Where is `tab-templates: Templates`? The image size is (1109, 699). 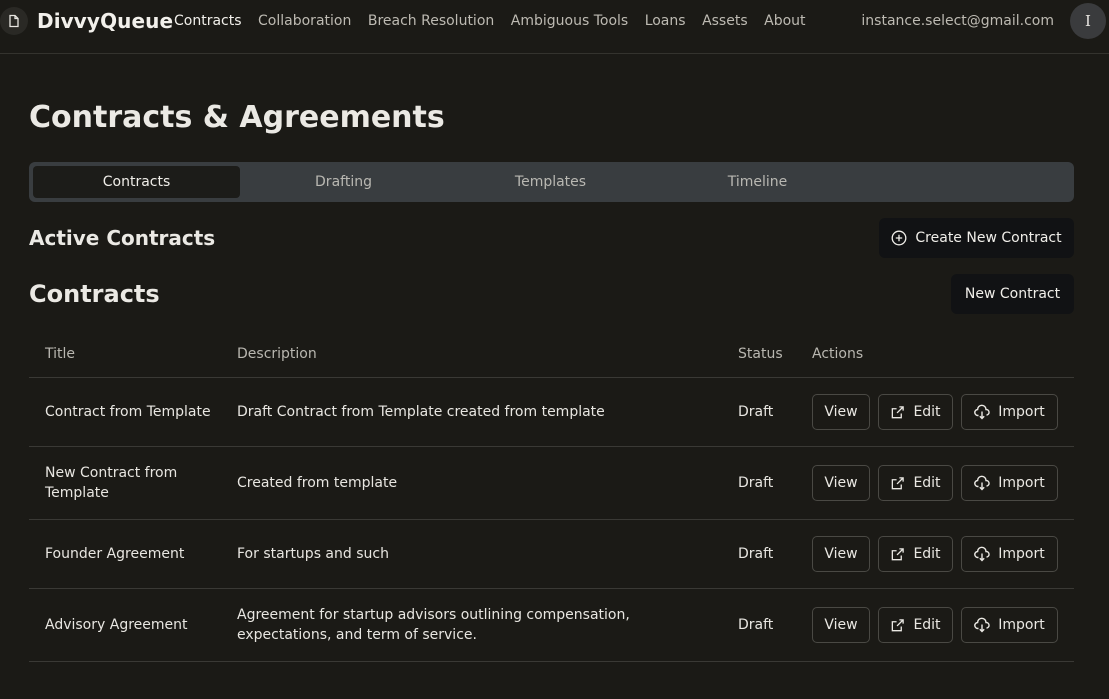
tab-templates: Templates is located at coordinates (550, 182).